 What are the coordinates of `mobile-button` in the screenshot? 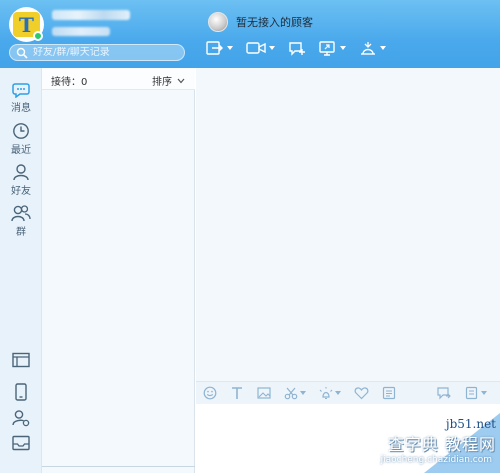 It's located at (21, 392).